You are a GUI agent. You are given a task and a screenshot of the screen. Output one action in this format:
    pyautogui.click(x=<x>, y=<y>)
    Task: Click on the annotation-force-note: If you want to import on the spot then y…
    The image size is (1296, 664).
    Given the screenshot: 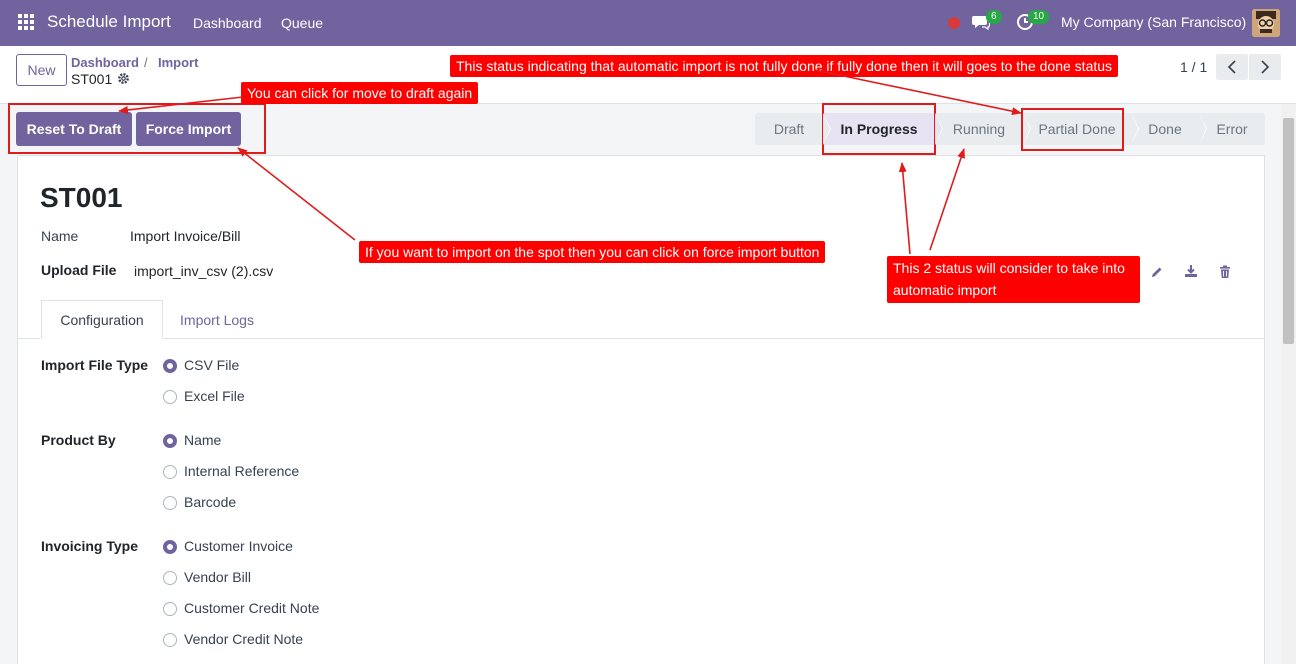 What is the action you would take?
    pyautogui.click(x=592, y=252)
    